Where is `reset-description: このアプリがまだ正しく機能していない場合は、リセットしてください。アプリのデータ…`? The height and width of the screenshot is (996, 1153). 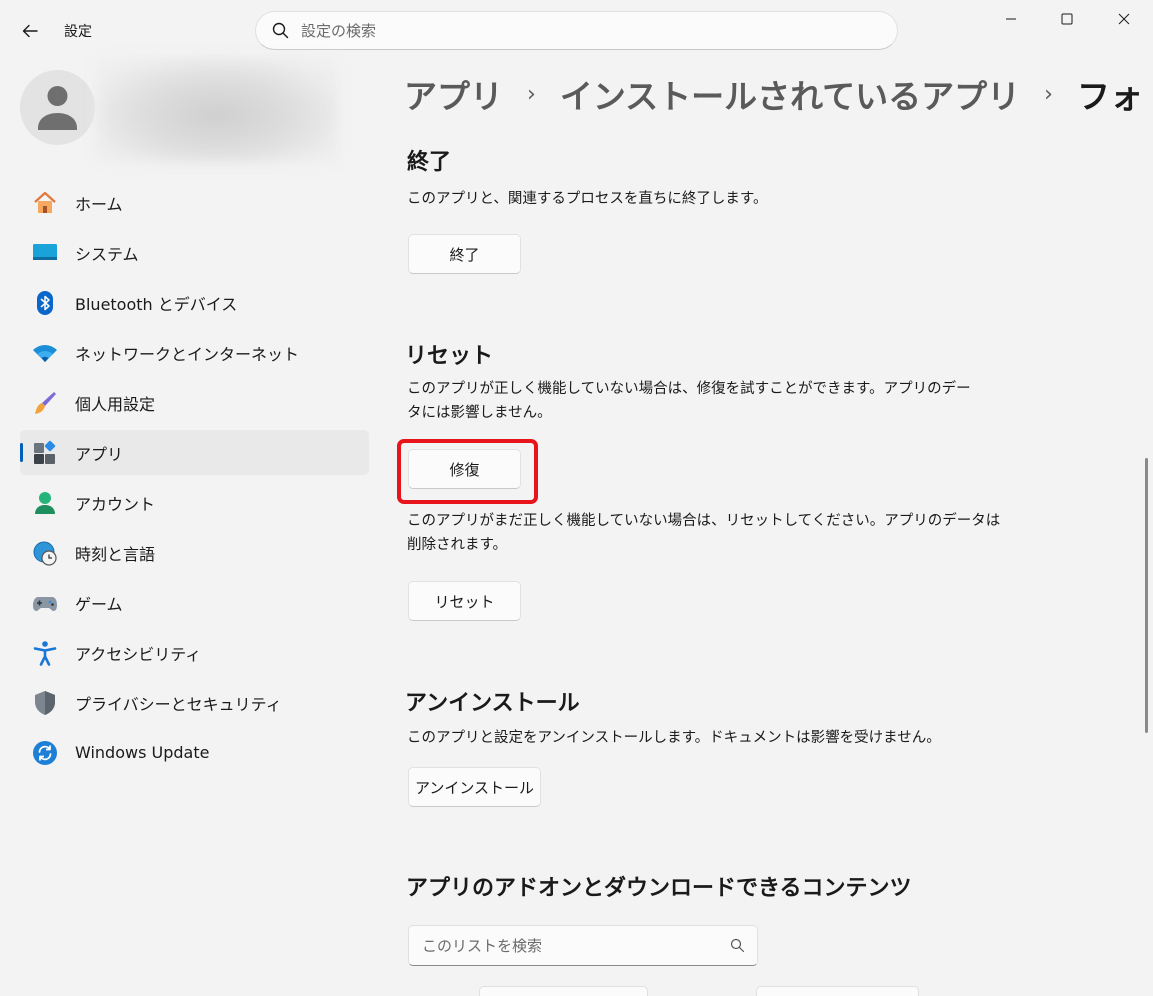
reset-description: このアプリがまだ正しく機能していない場合は、リセットしてください。アプリのデータ… is located at coordinates (703, 533).